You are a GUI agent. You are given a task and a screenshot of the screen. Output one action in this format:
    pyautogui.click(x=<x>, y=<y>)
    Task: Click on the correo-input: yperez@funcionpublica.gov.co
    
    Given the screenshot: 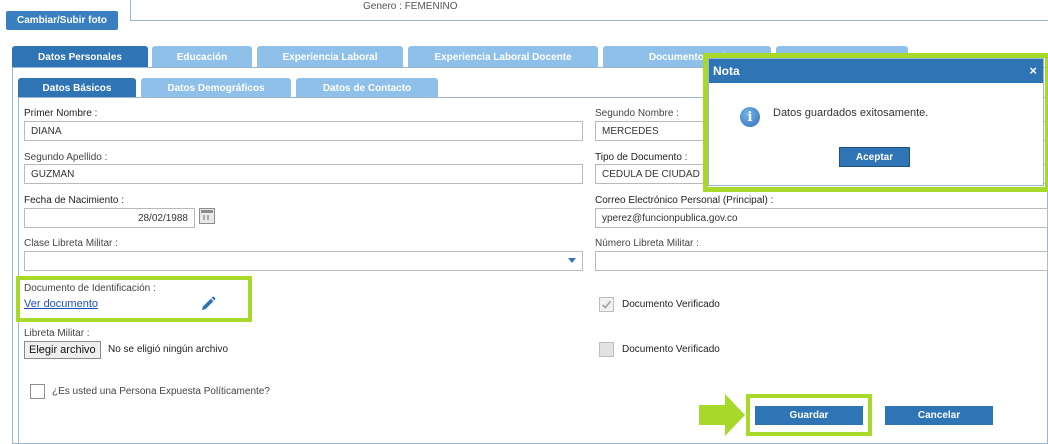 What is the action you would take?
    pyautogui.click(x=821, y=218)
    